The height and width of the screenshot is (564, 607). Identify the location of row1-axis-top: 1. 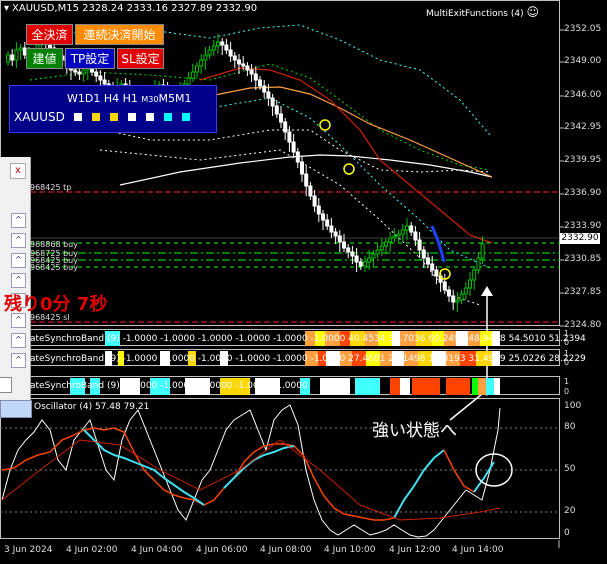
(567, 333).